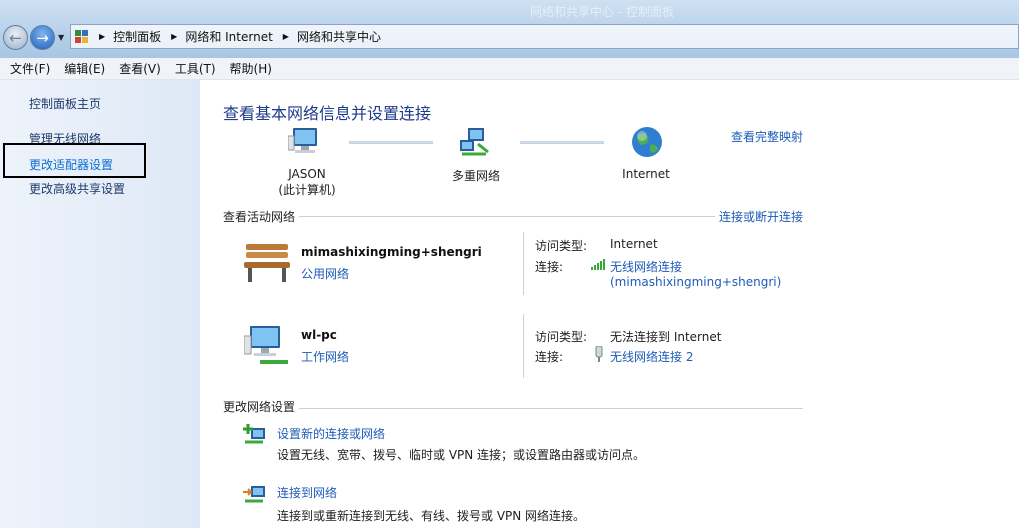  Describe the element at coordinates (267, 263) in the screenshot. I see `bench-icon` at that location.